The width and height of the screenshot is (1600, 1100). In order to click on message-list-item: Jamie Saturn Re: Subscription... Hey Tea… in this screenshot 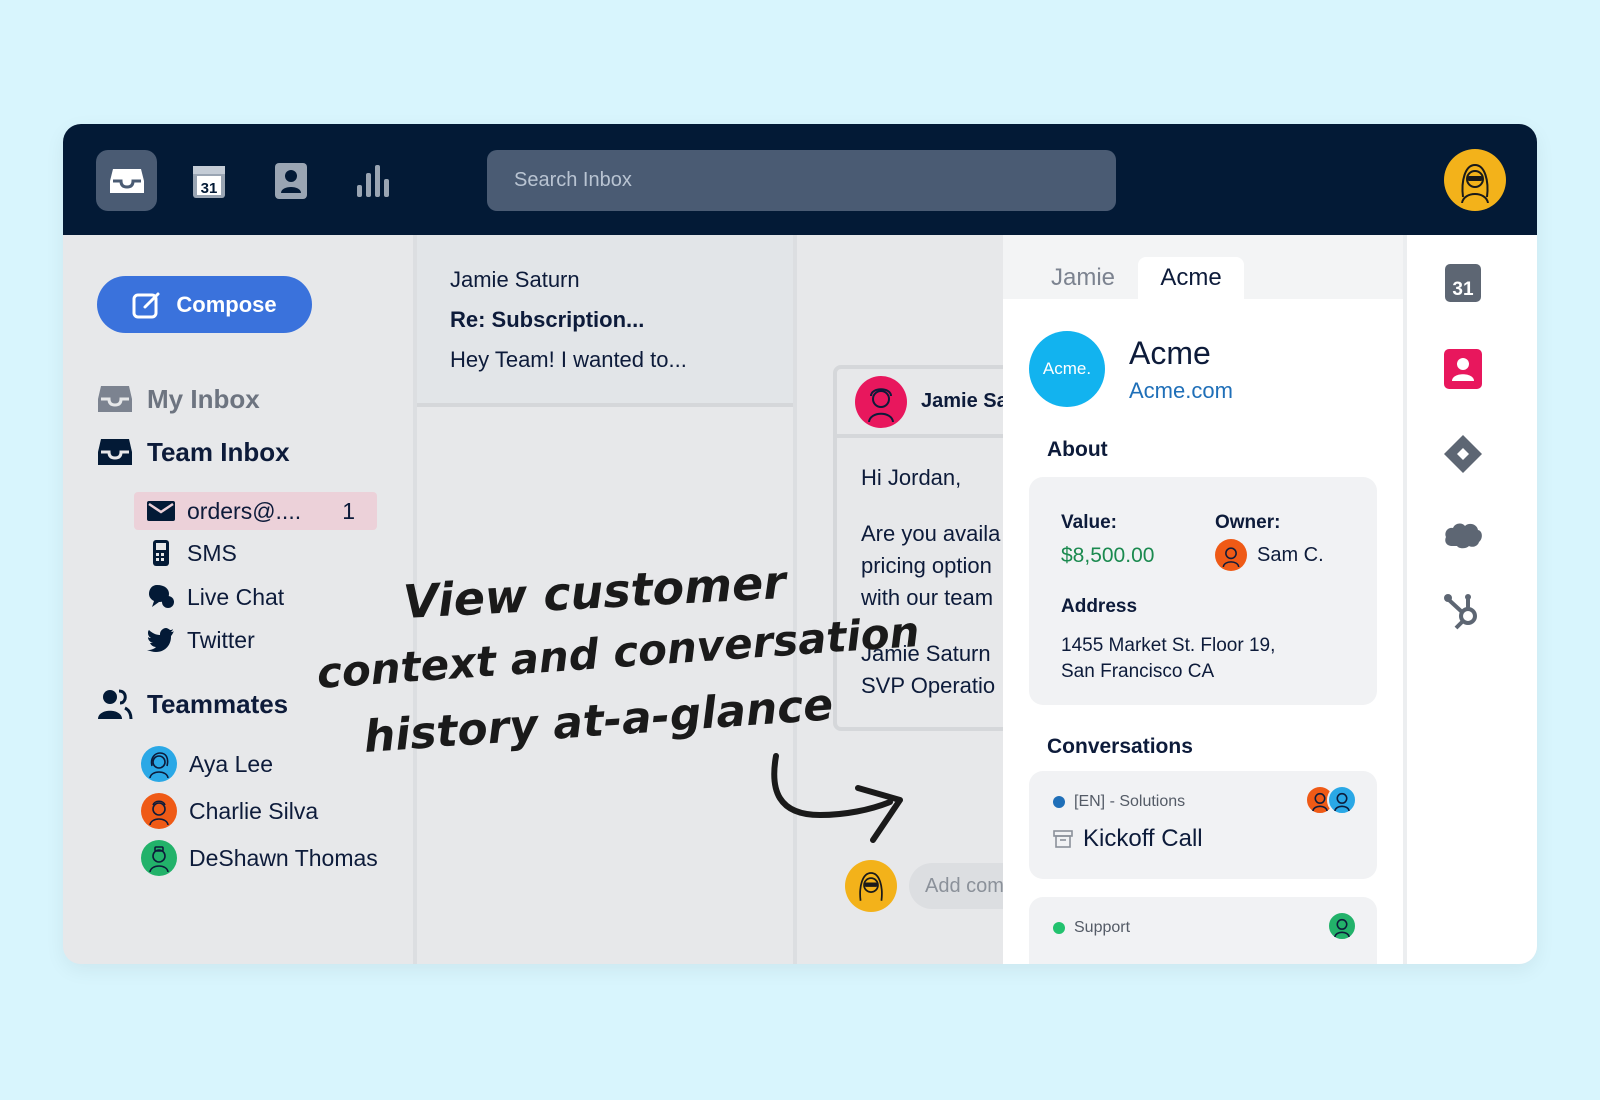, I will do `click(607, 321)`.